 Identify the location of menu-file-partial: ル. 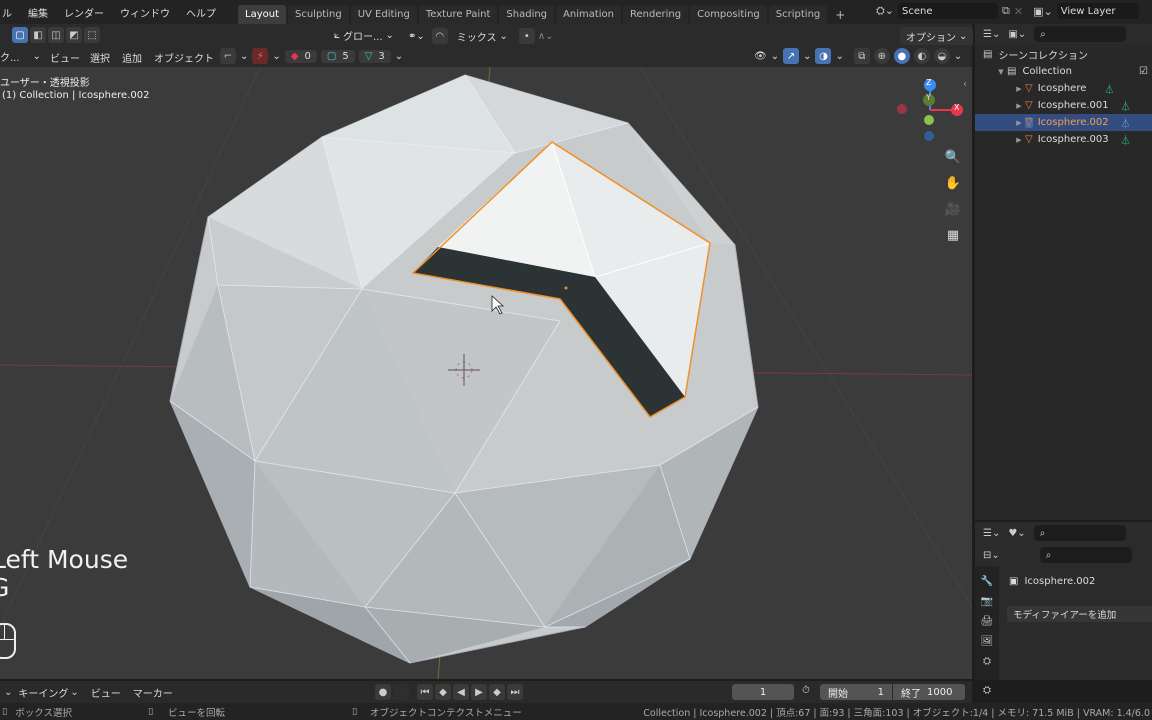
(10, 12).